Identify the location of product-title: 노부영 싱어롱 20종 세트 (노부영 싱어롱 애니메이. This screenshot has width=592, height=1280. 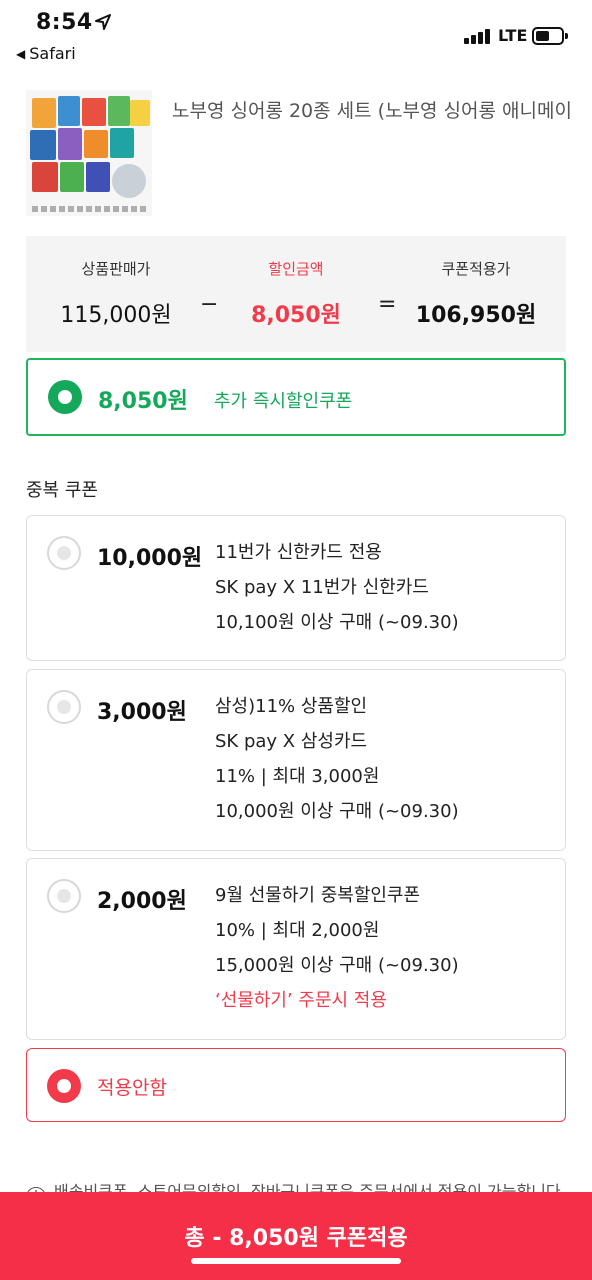
(372, 111).